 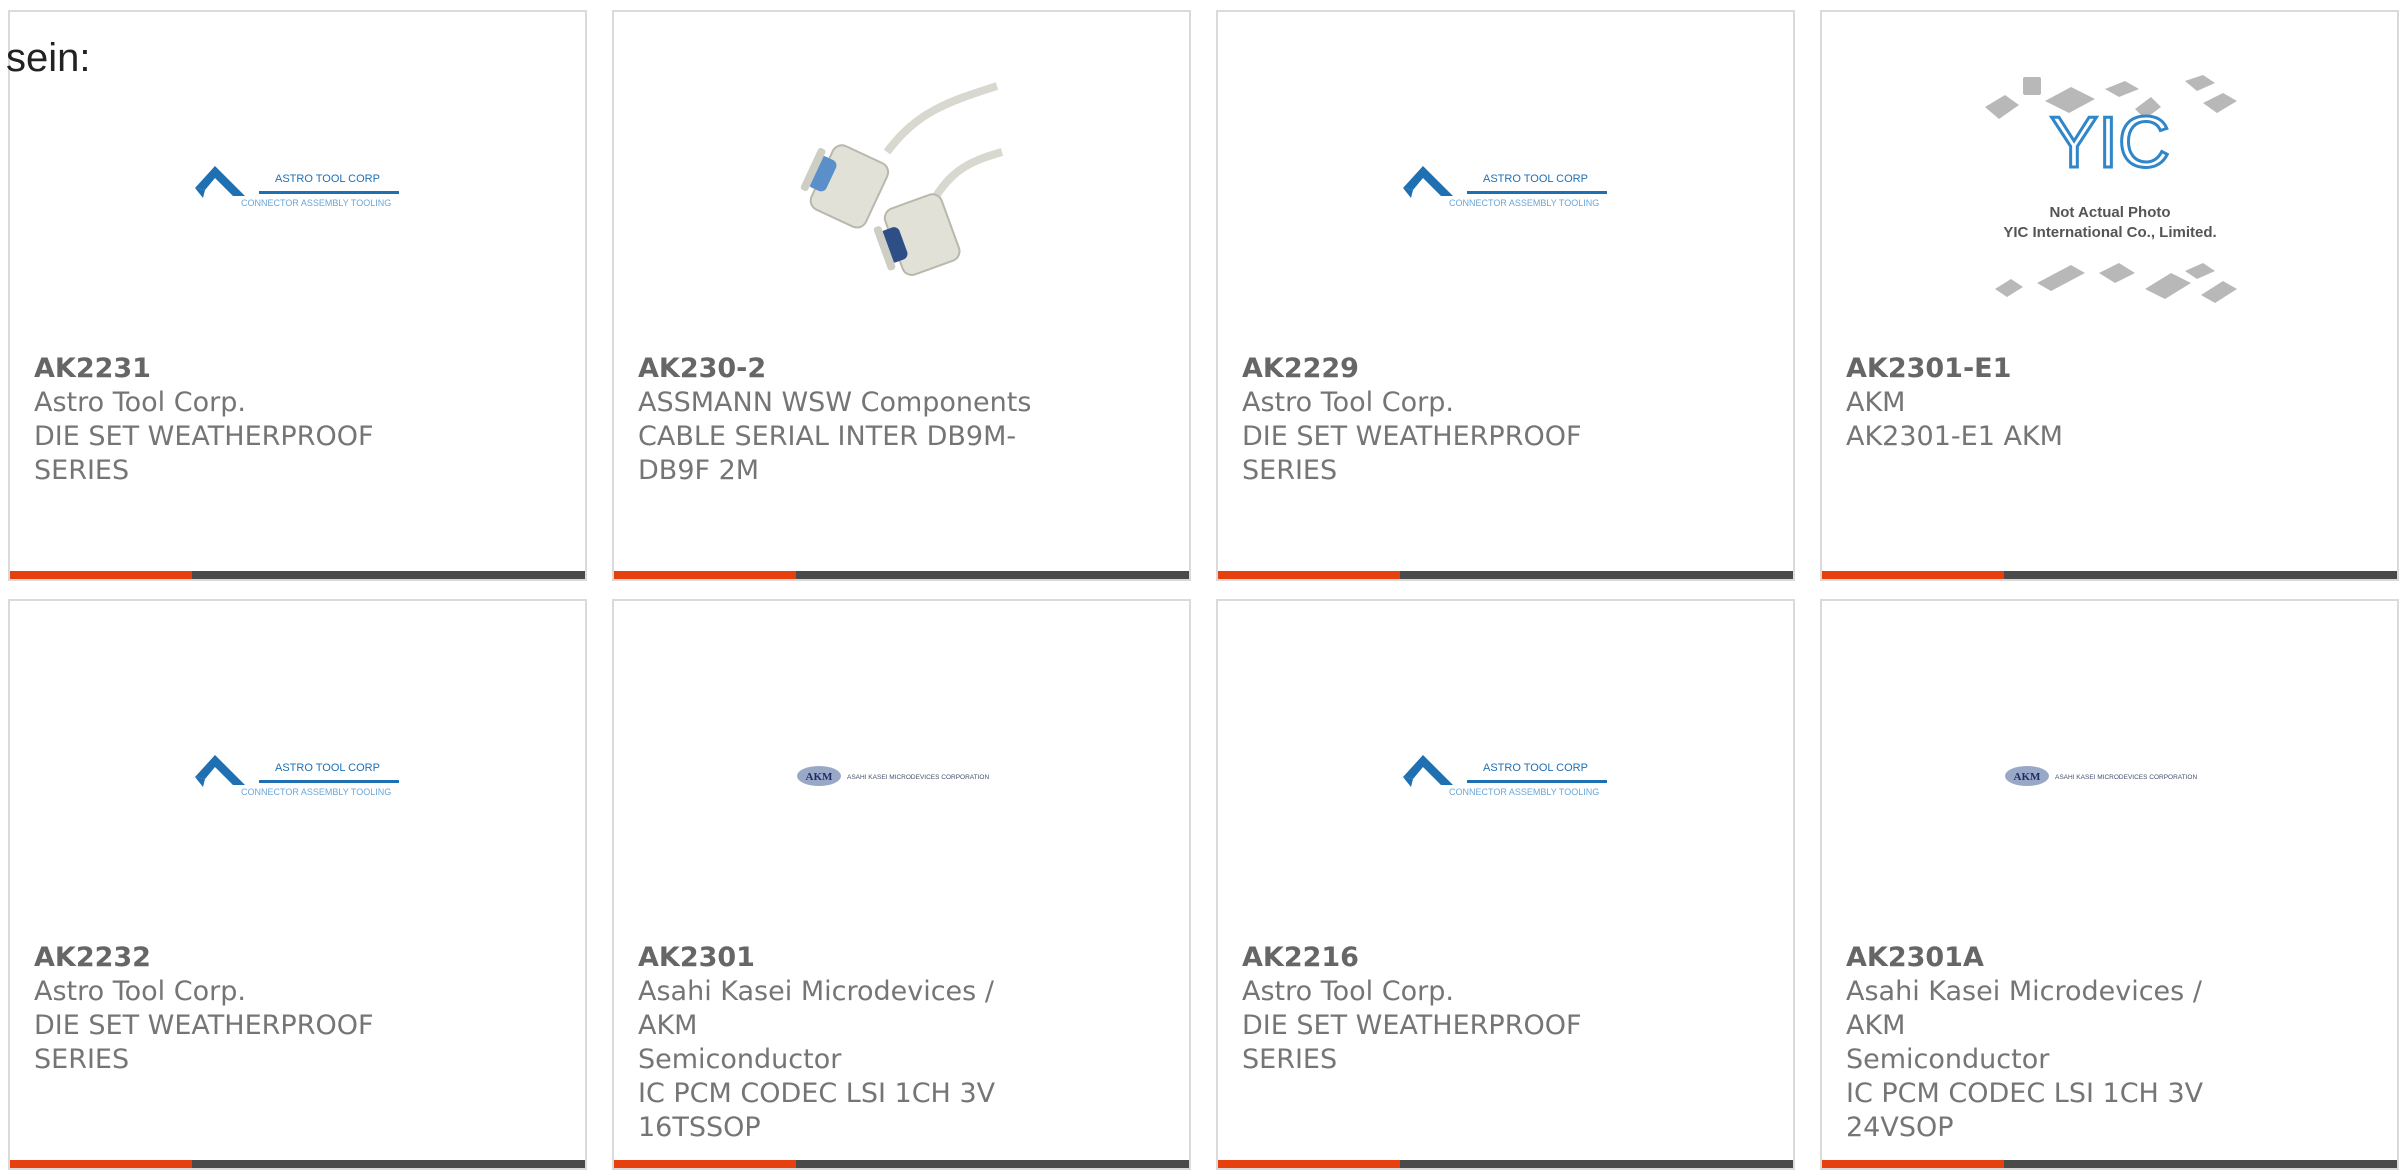 I want to click on page-heading: sein:, so click(x=48, y=58).